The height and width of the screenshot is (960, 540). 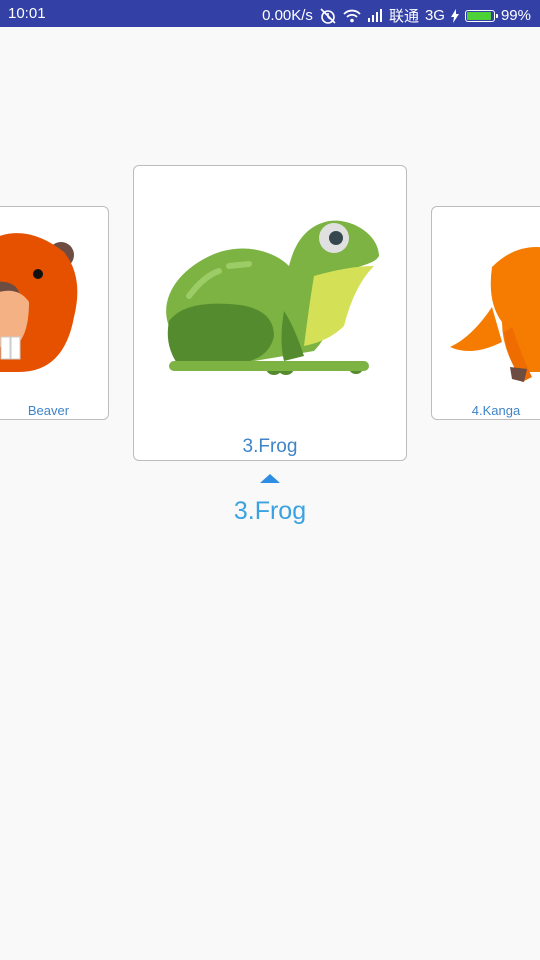 I want to click on carousel-card-beaver: Beaver, so click(x=54, y=313).